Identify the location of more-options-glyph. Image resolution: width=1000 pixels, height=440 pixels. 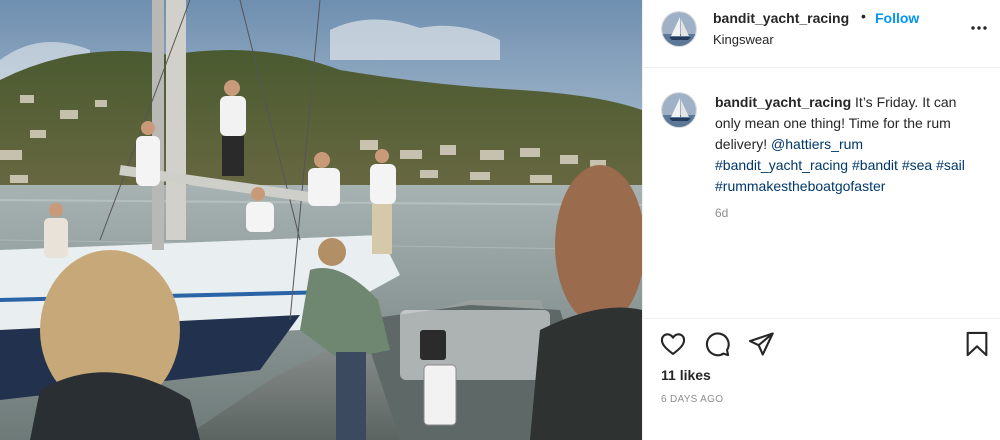
(979, 28).